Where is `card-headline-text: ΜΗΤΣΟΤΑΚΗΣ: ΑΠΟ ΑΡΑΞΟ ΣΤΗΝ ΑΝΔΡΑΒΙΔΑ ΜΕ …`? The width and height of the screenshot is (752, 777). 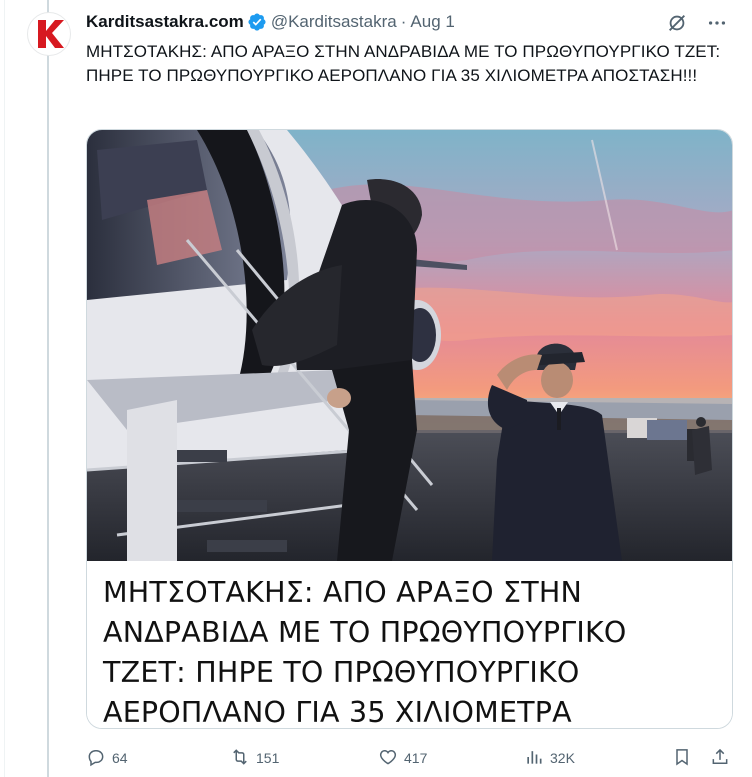 card-headline-text: ΜΗΤΣΟΤΑΚΗΣ: ΑΠΟ ΑΡΑΞΟ ΣΤΗΝ ΑΝΔΡΑΒΙΔΑ ΜΕ … is located at coordinates (365, 652).